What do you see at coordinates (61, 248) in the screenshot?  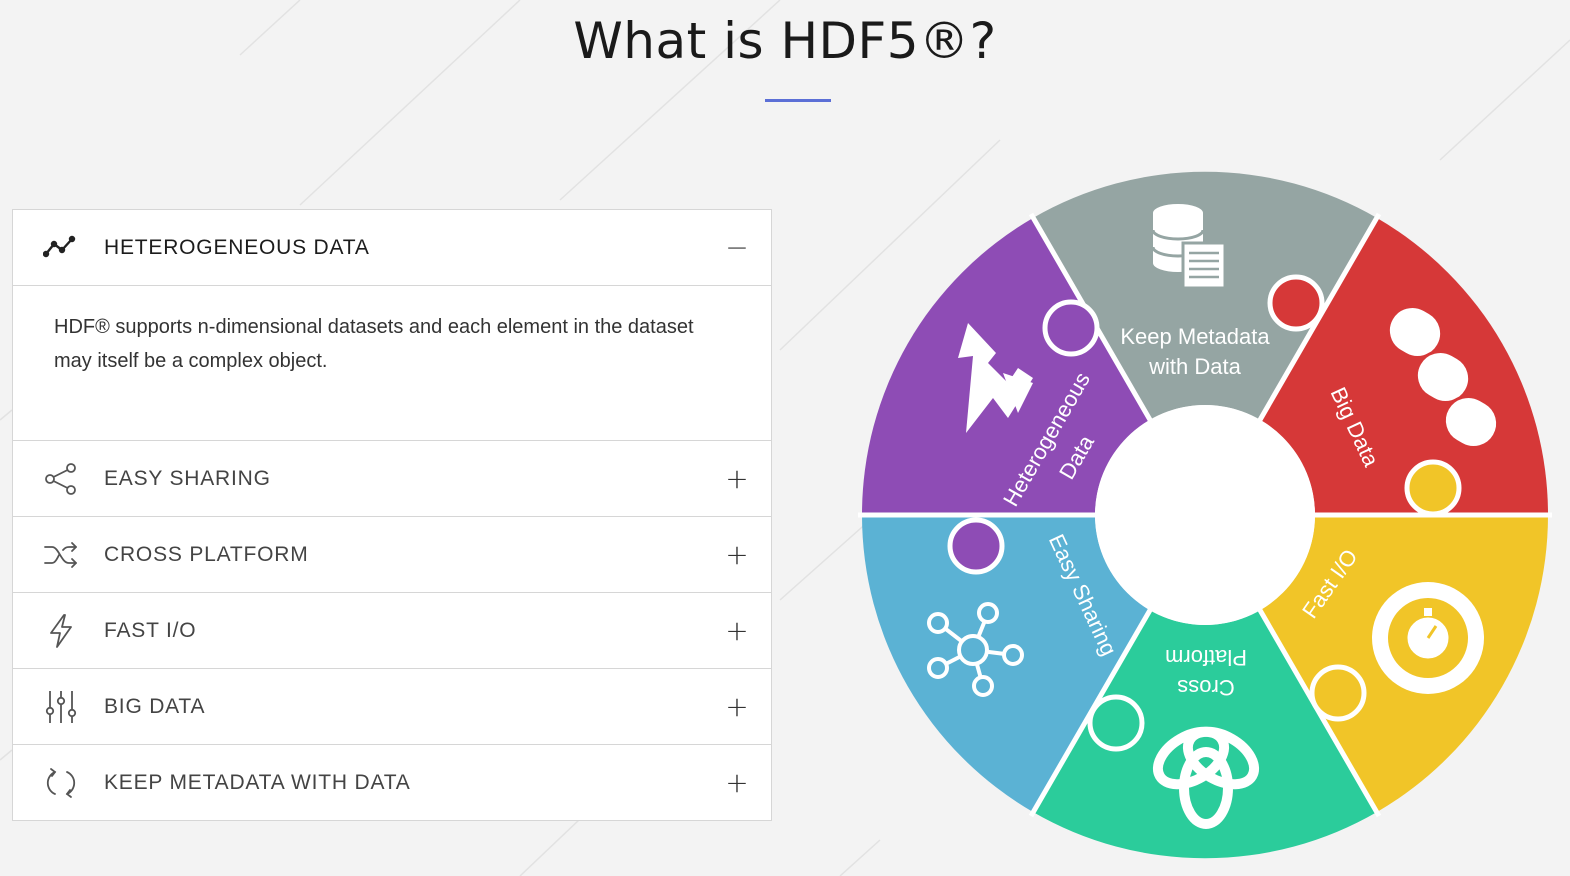 I see `line-chart-icon` at bounding box center [61, 248].